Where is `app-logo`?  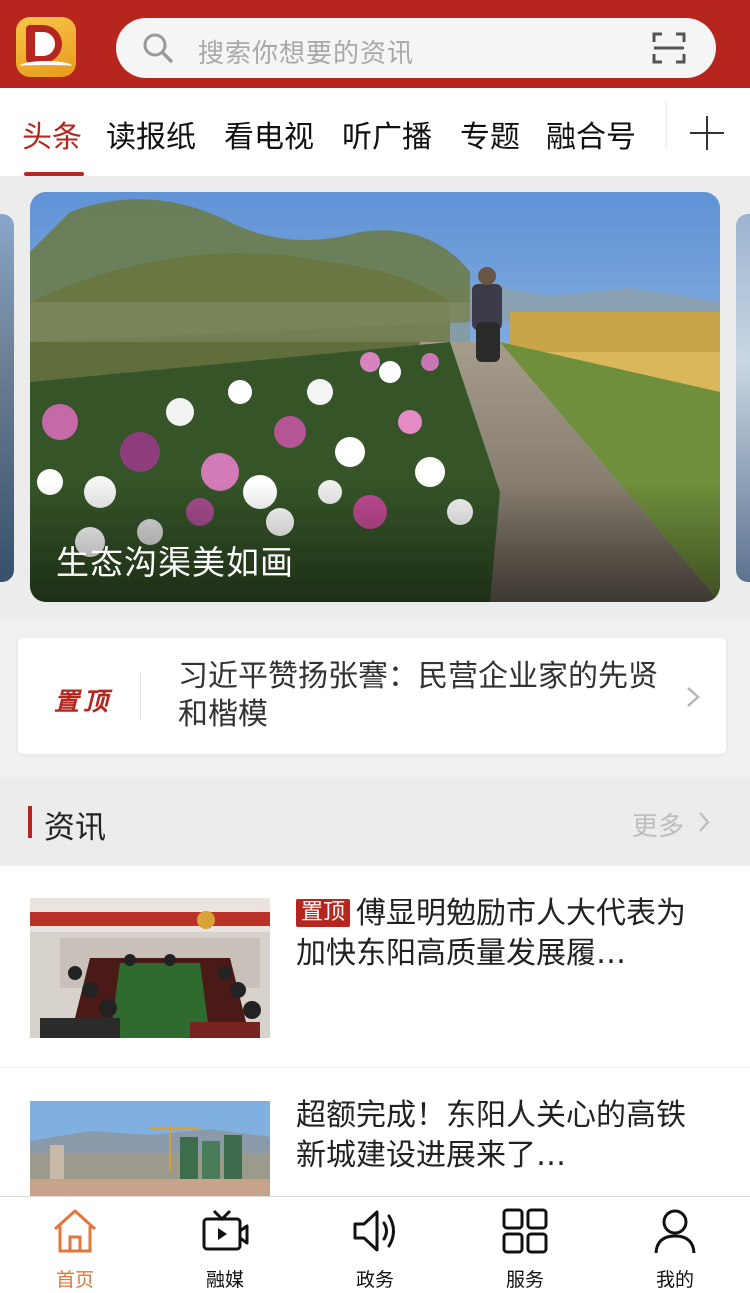
app-logo is located at coordinates (46, 47).